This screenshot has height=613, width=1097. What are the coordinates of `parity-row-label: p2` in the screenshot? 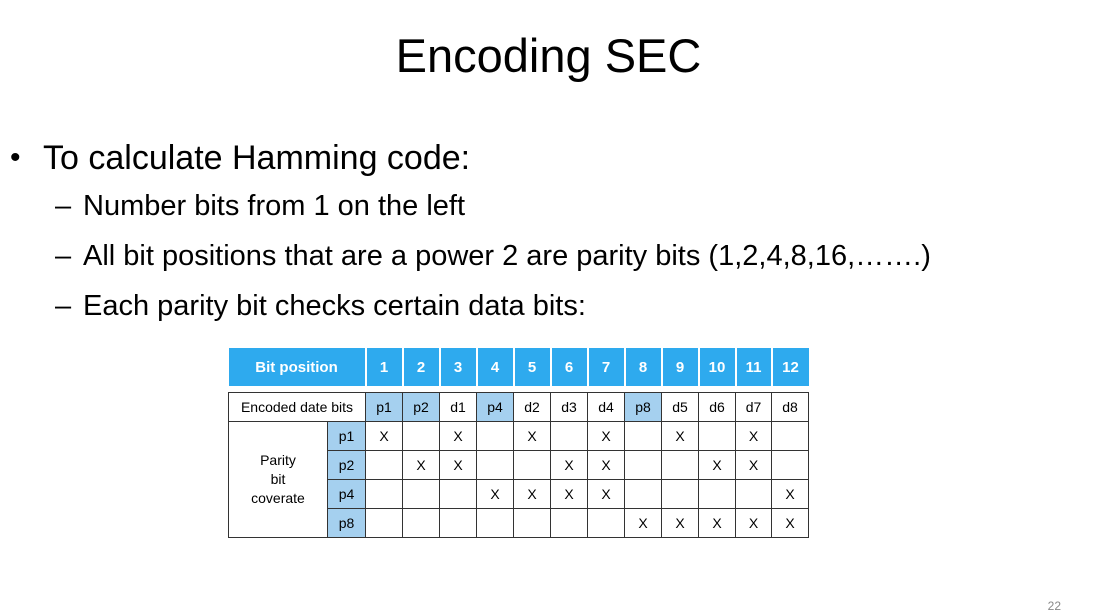 It's located at (346, 465).